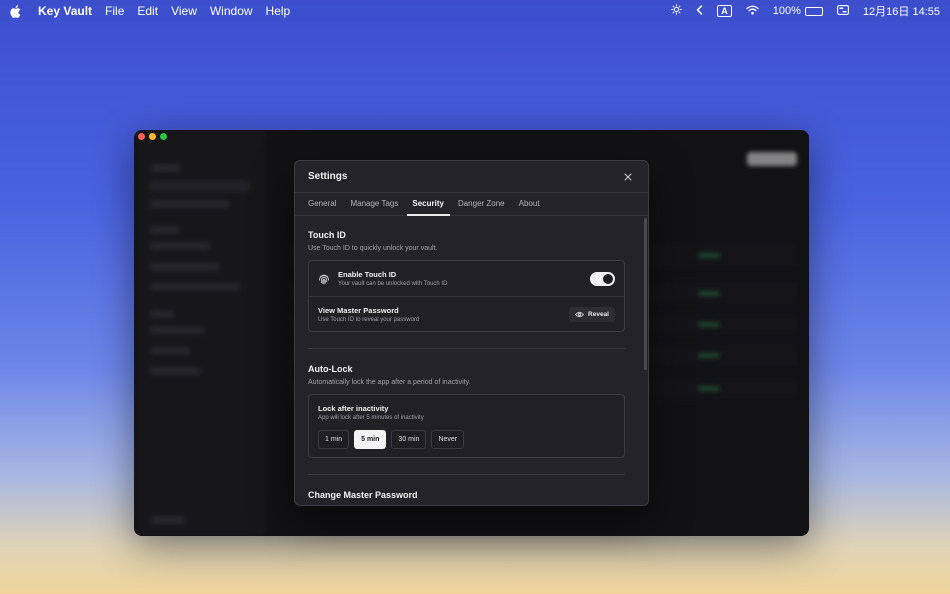  I want to click on wifi-icon, so click(752, 11).